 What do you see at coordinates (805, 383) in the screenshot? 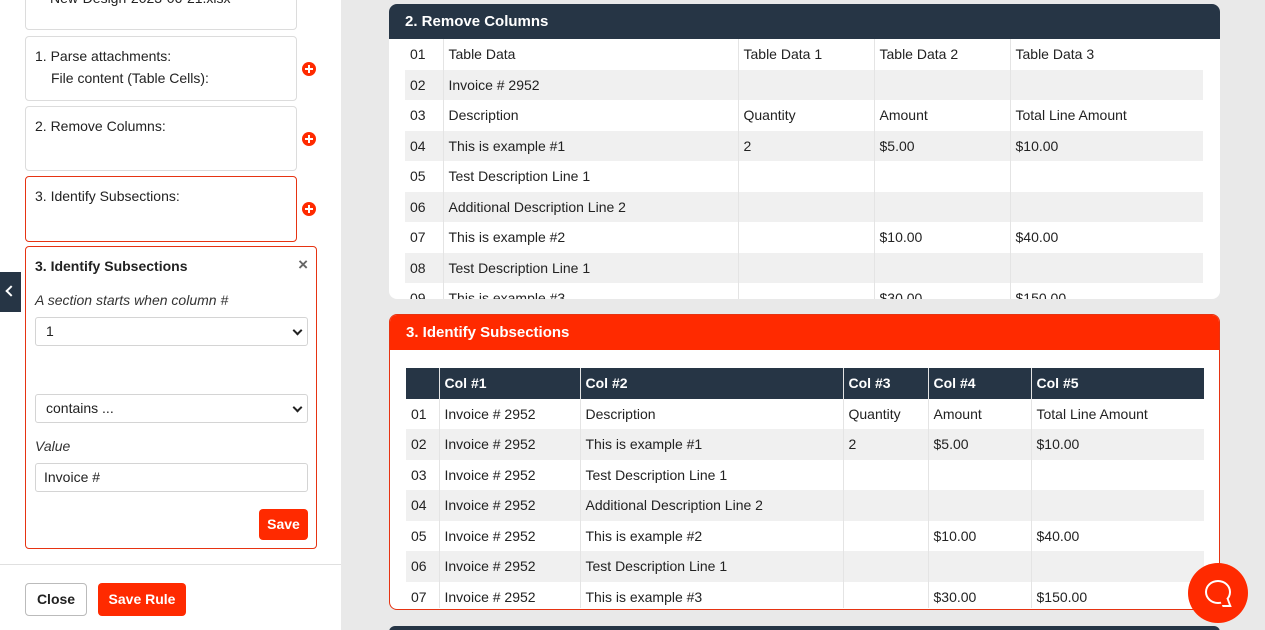
I see `table-header-row: Col #1 Col #2 Col #3 Col #4 Col #5` at bounding box center [805, 383].